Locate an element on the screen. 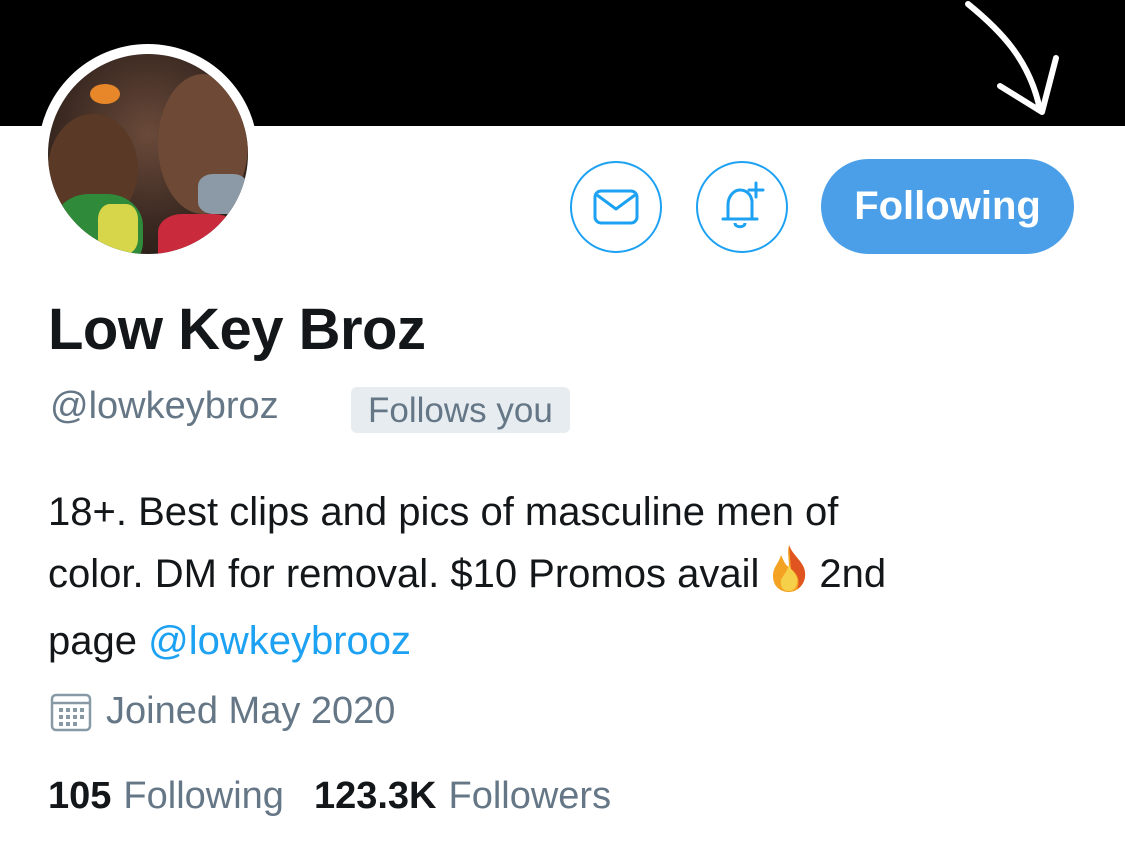 The height and width of the screenshot is (855, 1125). notifications-button is located at coordinates (742, 207).